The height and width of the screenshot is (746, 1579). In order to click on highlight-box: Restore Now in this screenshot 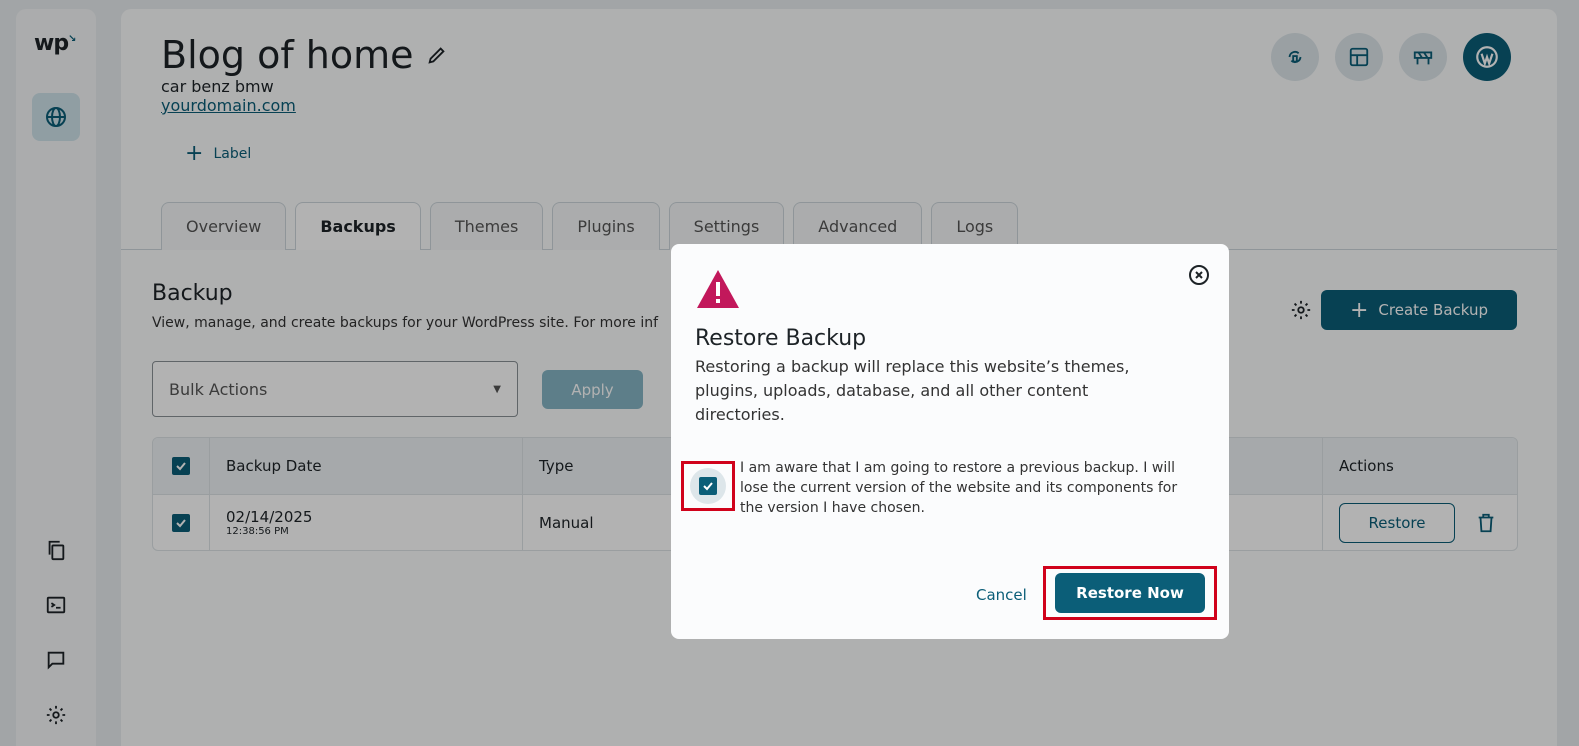, I will do `click(1130, 593)`.